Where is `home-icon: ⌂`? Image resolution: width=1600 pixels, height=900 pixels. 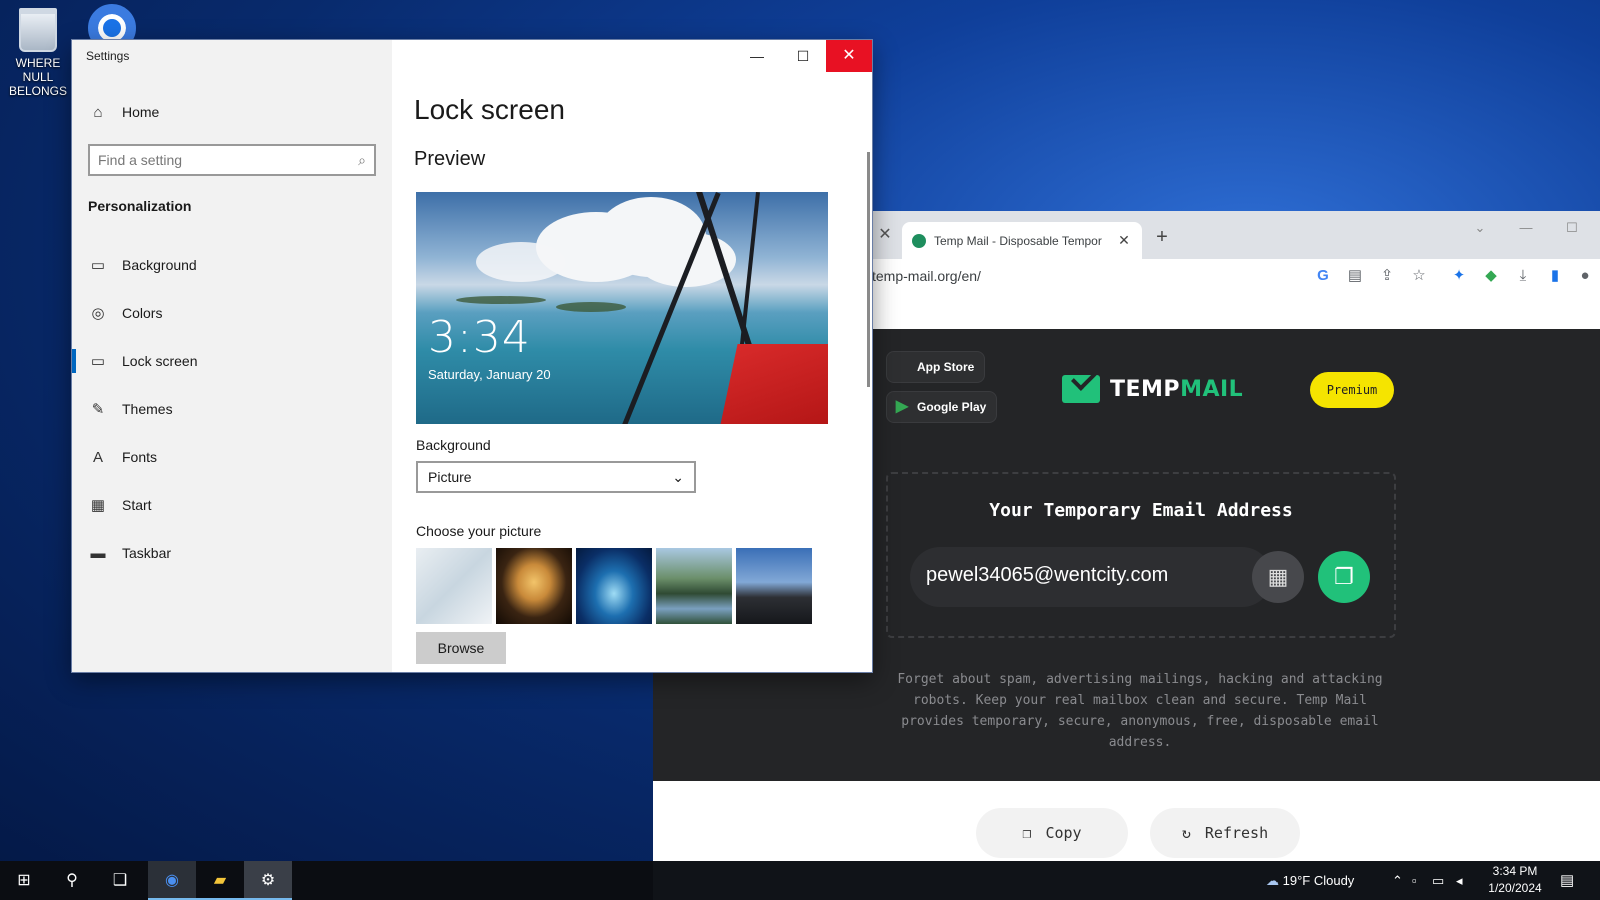
home-icon: ⌂ is located at coordinates (98, 112).